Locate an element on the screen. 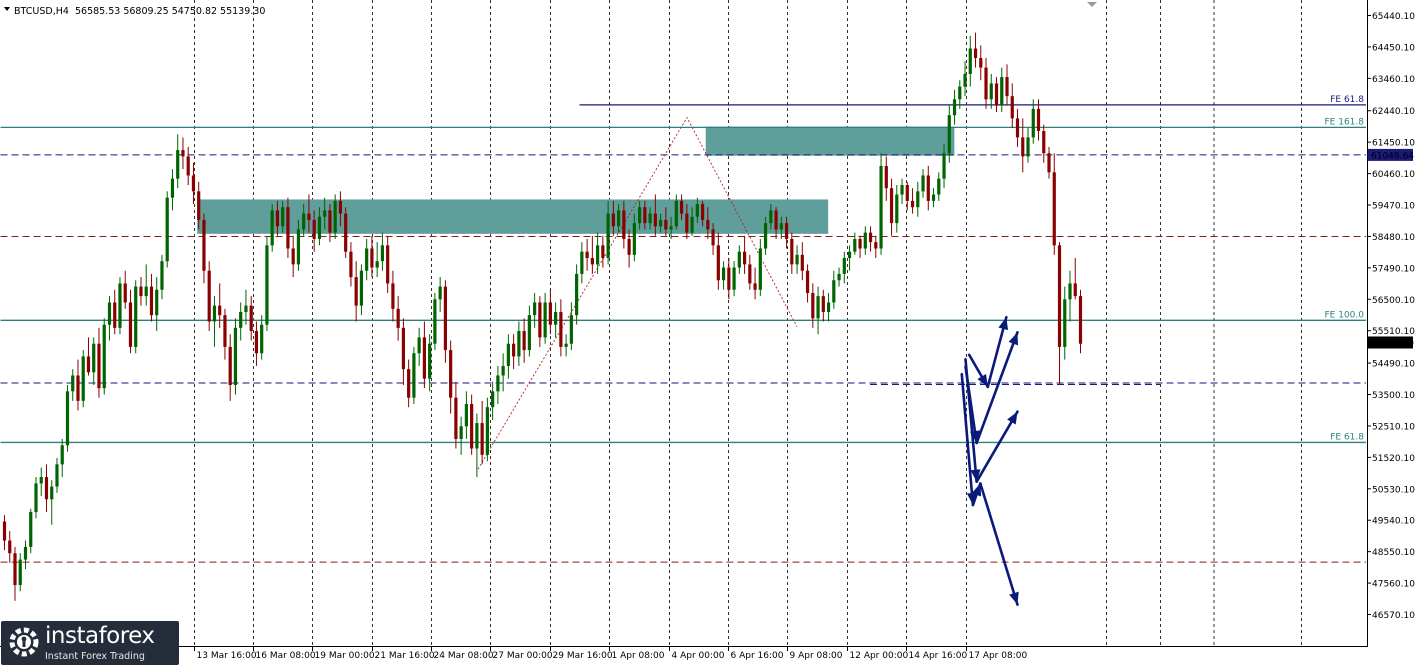 This screenshot has width=1419, height=666. time-tick-label: 16 Mar 08:00 is located at coordinates (286, 656).